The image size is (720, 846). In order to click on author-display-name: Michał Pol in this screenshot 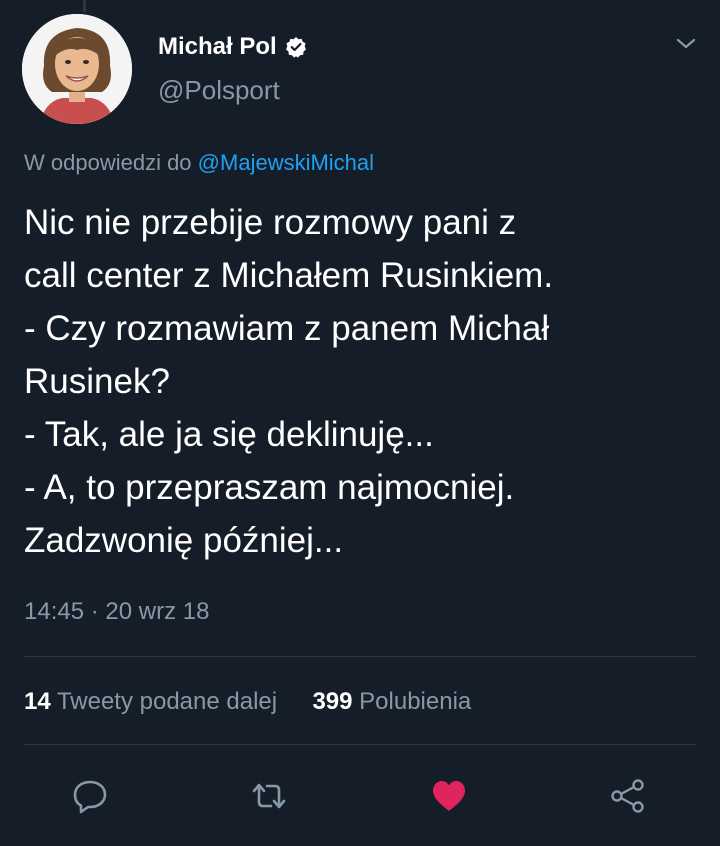, I will do `click(217, 47)`.